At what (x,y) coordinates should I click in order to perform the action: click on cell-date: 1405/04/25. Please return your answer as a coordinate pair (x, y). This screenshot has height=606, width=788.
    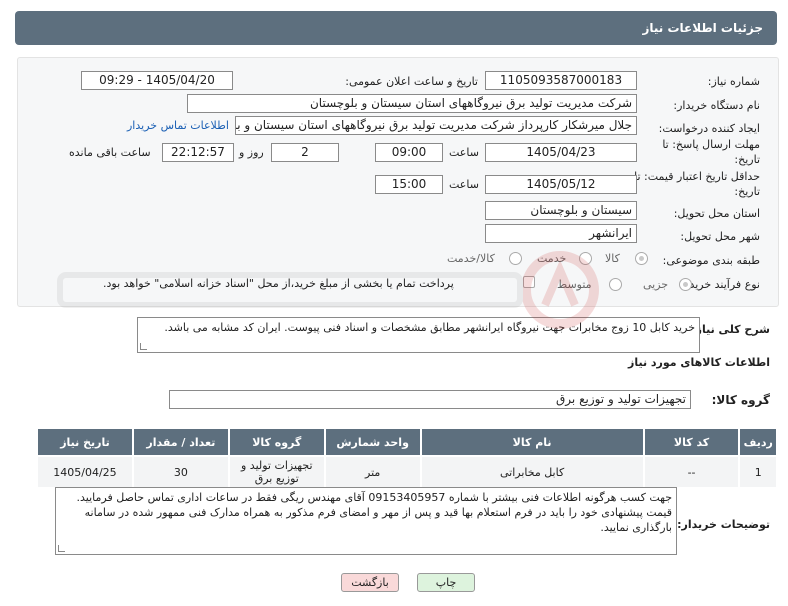
    Looking at the image, I should click on (85, 472).